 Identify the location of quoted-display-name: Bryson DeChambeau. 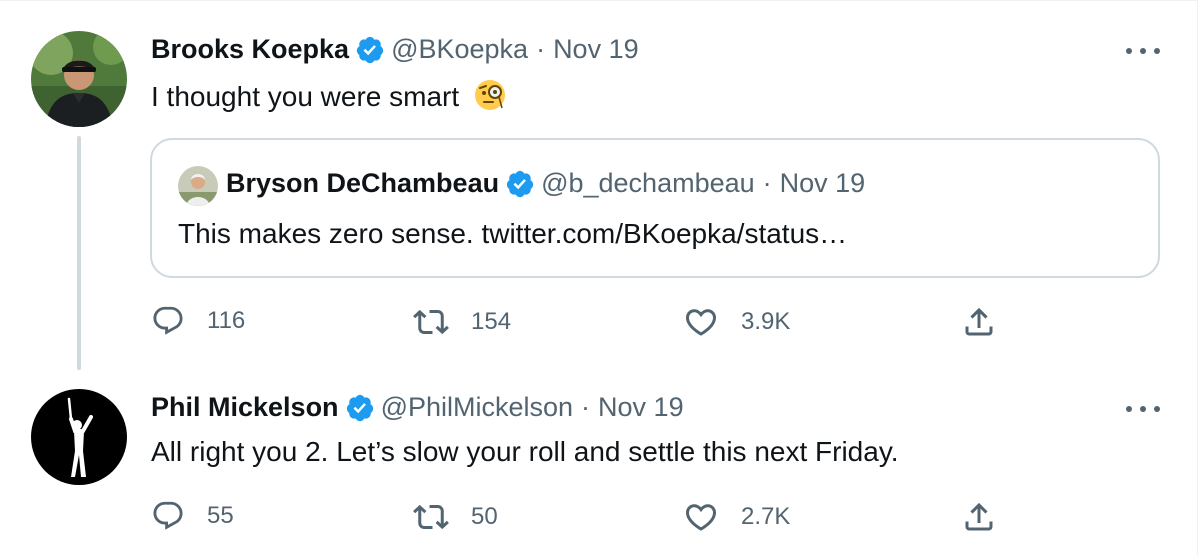
(362, 183).